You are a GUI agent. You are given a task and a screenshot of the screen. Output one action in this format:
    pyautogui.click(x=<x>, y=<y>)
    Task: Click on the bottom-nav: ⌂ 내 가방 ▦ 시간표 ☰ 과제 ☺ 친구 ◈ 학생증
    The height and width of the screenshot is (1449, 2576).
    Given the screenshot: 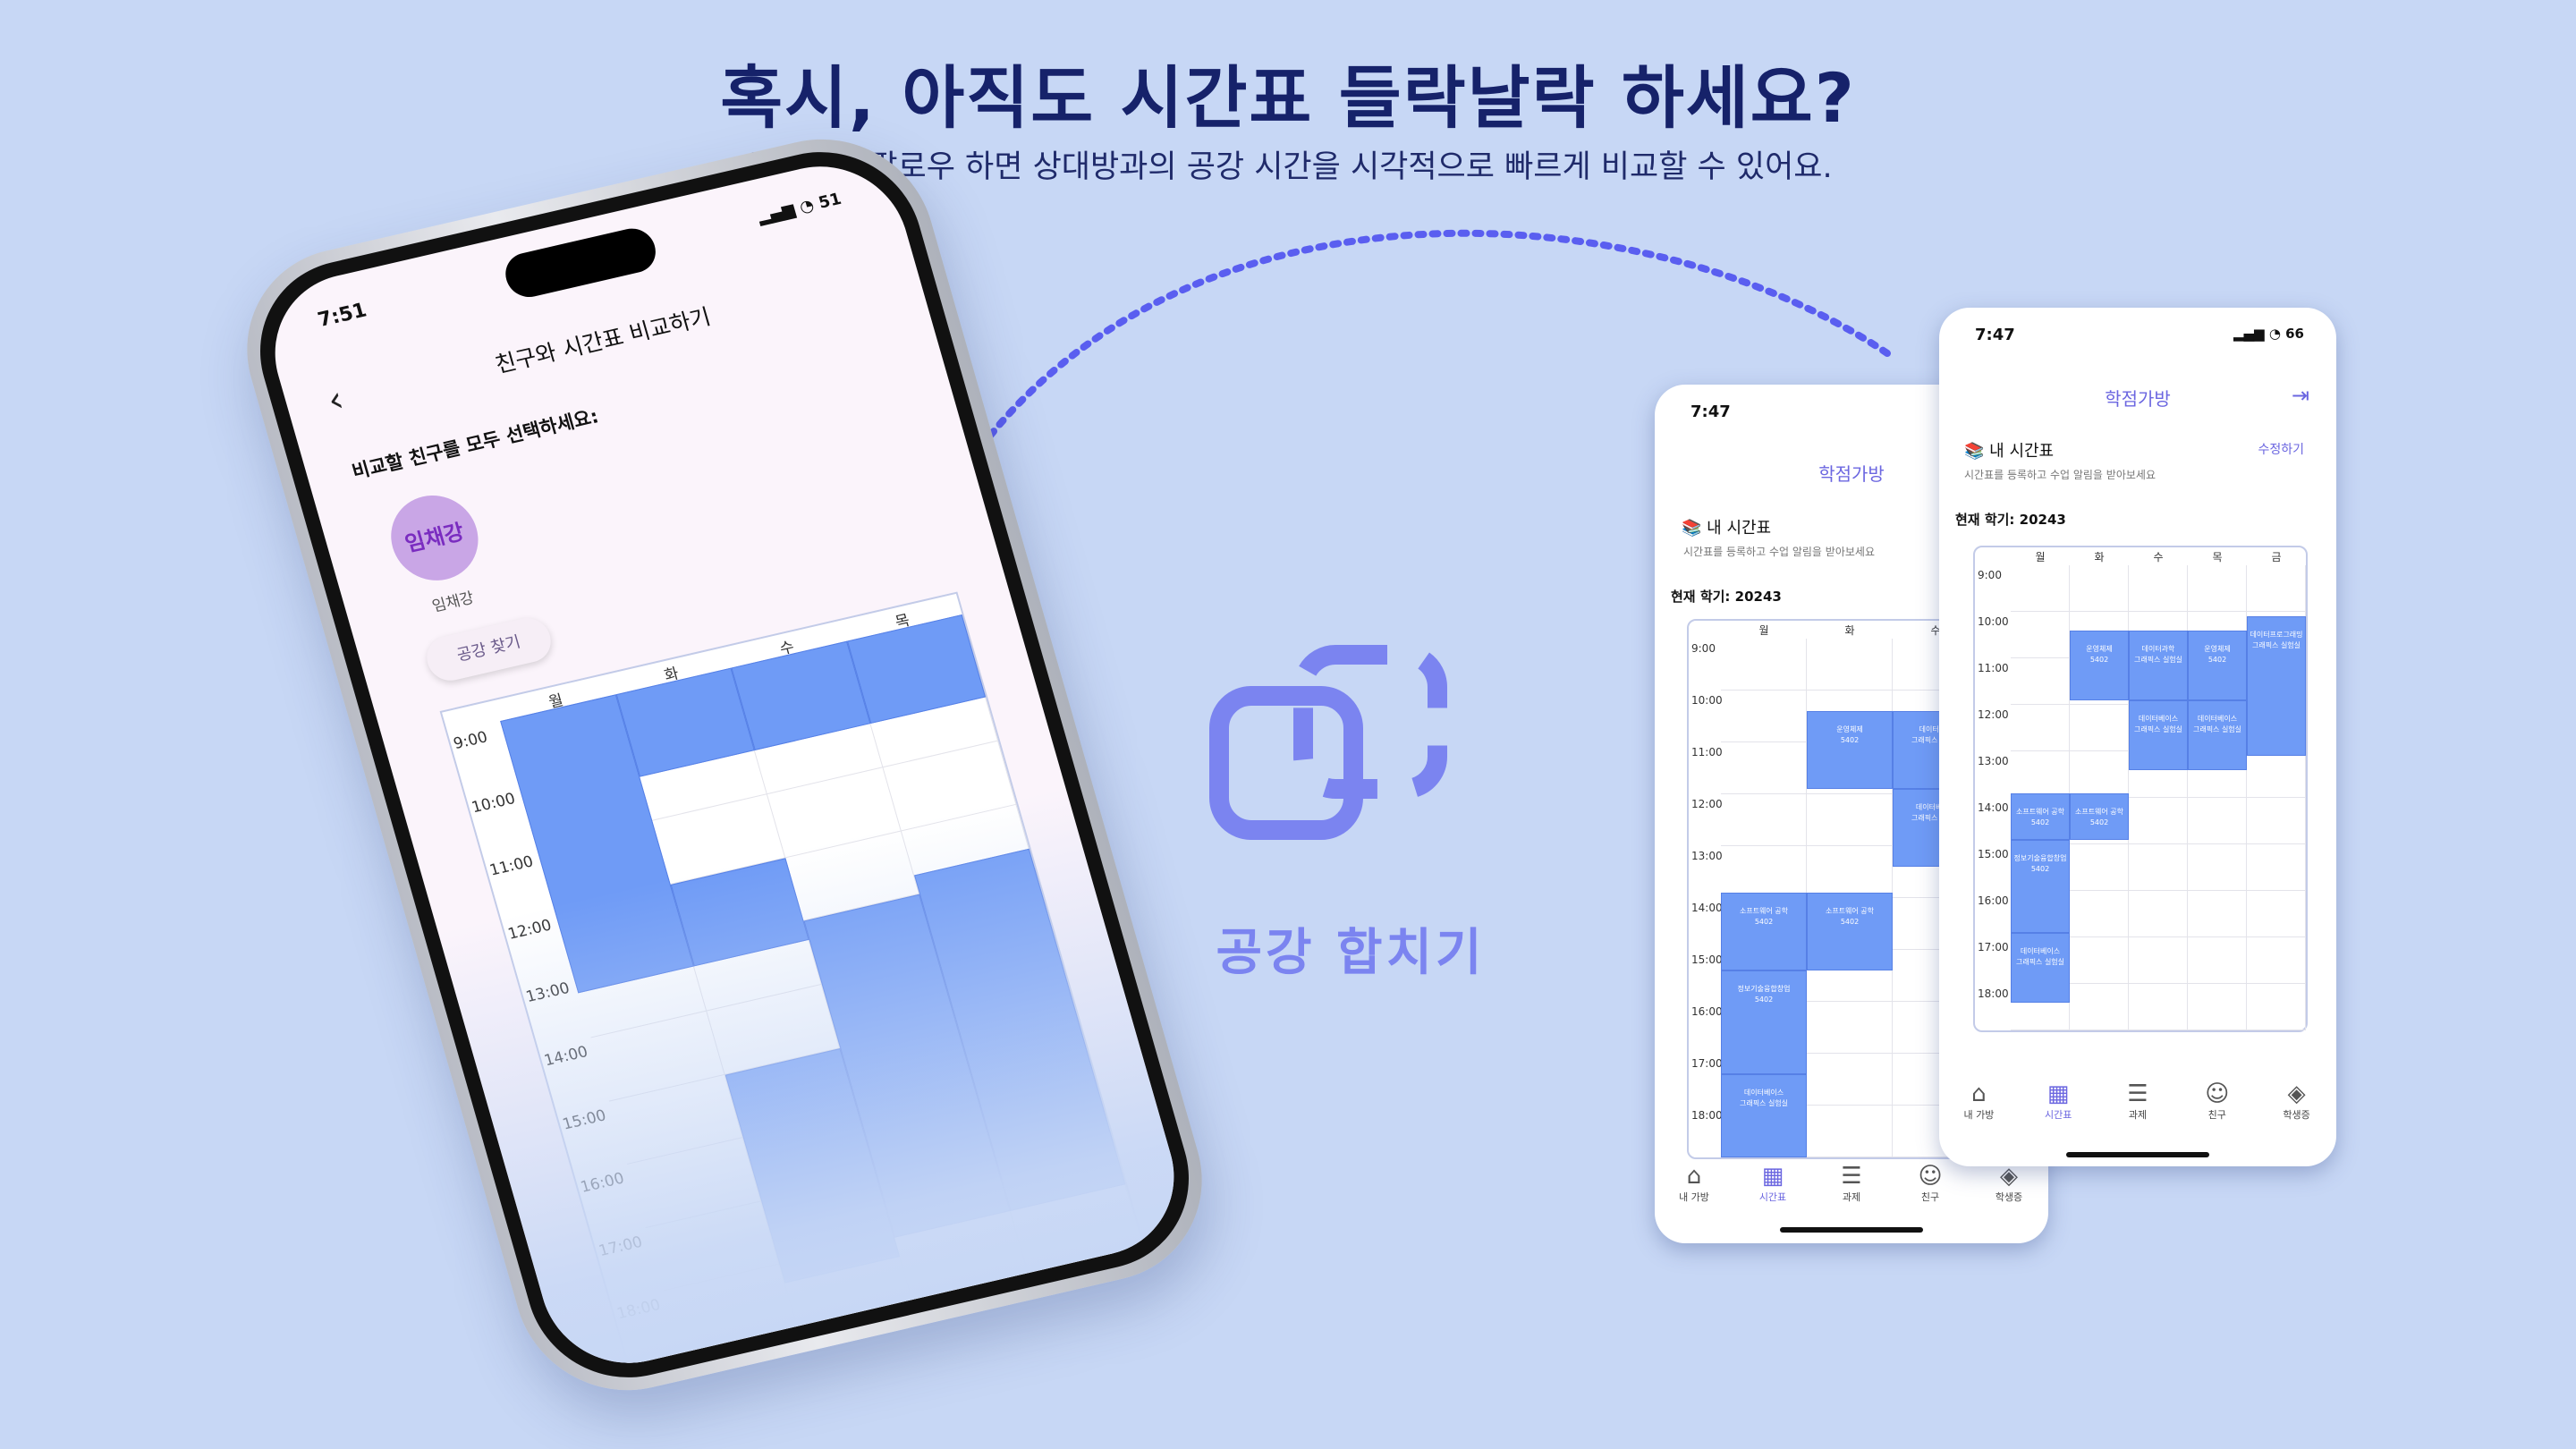 What is the action you would take?
    pyautogui.click(x=1851, y=1191)
    